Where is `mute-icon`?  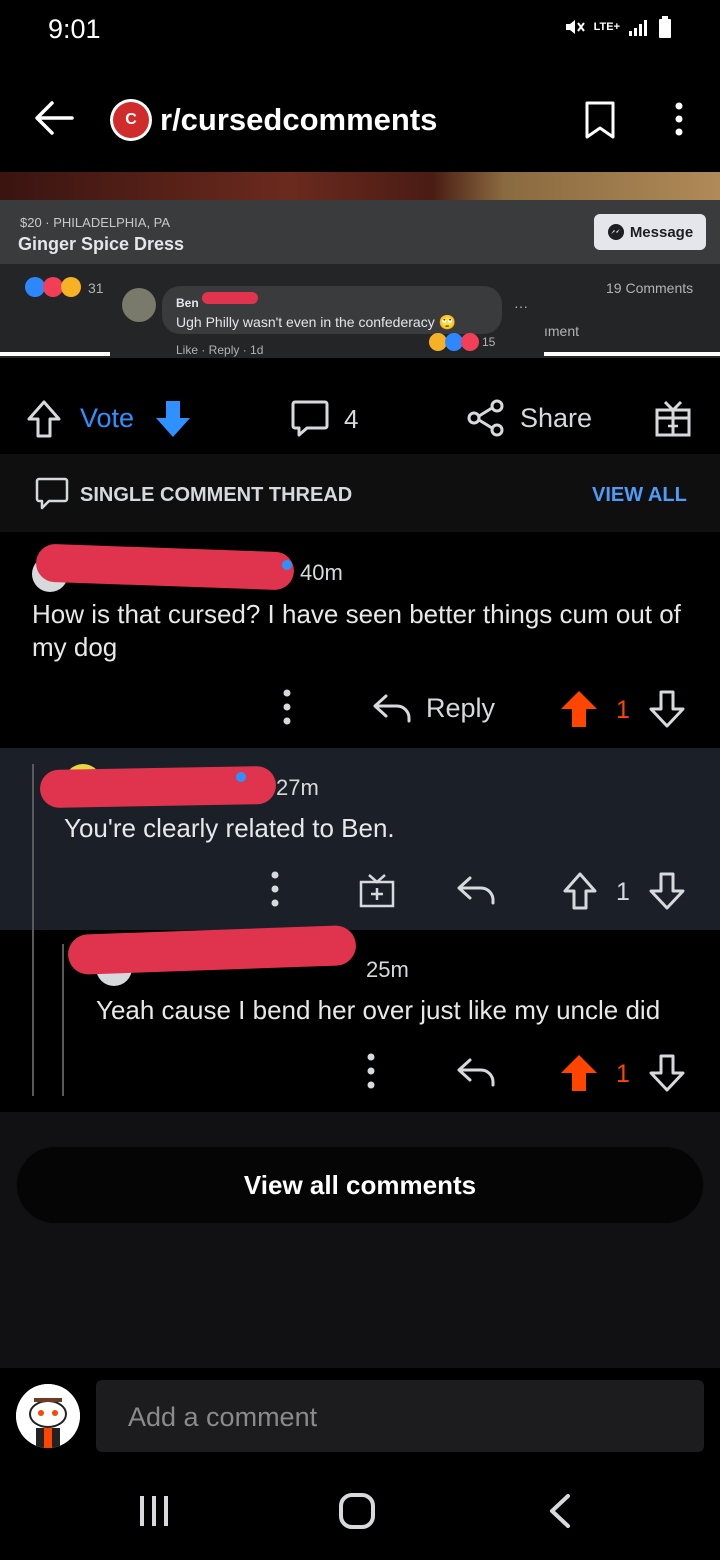 mute-icon is located at coordinates (575, 27).